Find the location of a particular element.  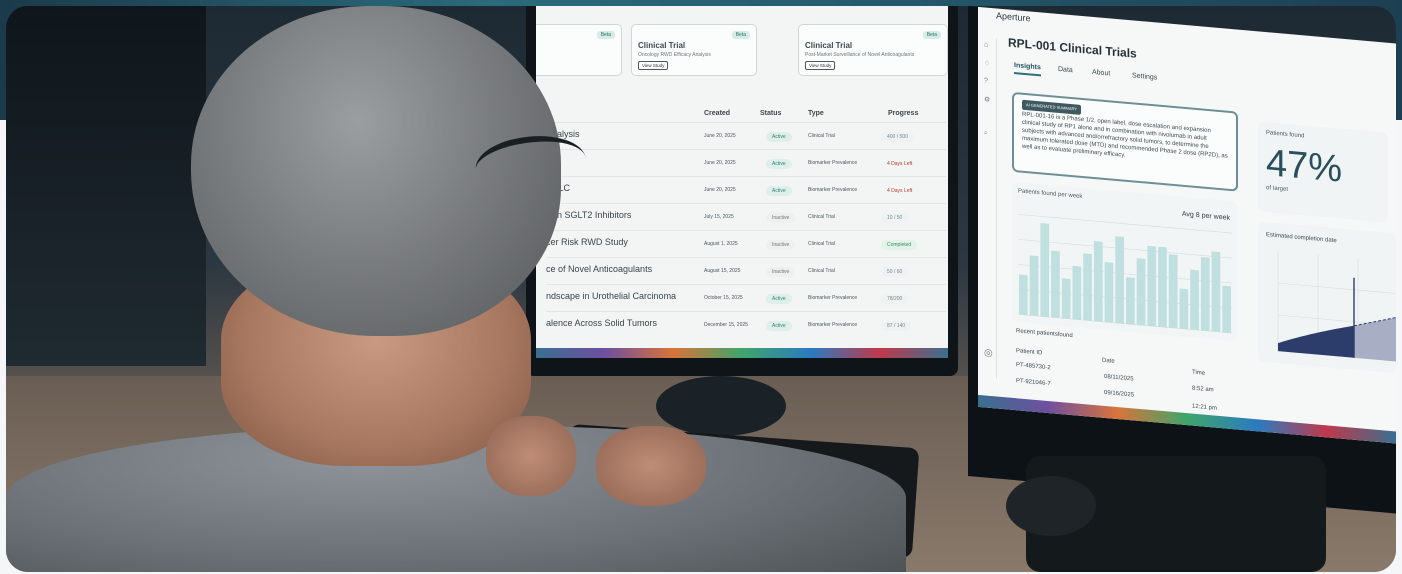

created-date: June 20, 2025 is located at coordinates (720, 163).